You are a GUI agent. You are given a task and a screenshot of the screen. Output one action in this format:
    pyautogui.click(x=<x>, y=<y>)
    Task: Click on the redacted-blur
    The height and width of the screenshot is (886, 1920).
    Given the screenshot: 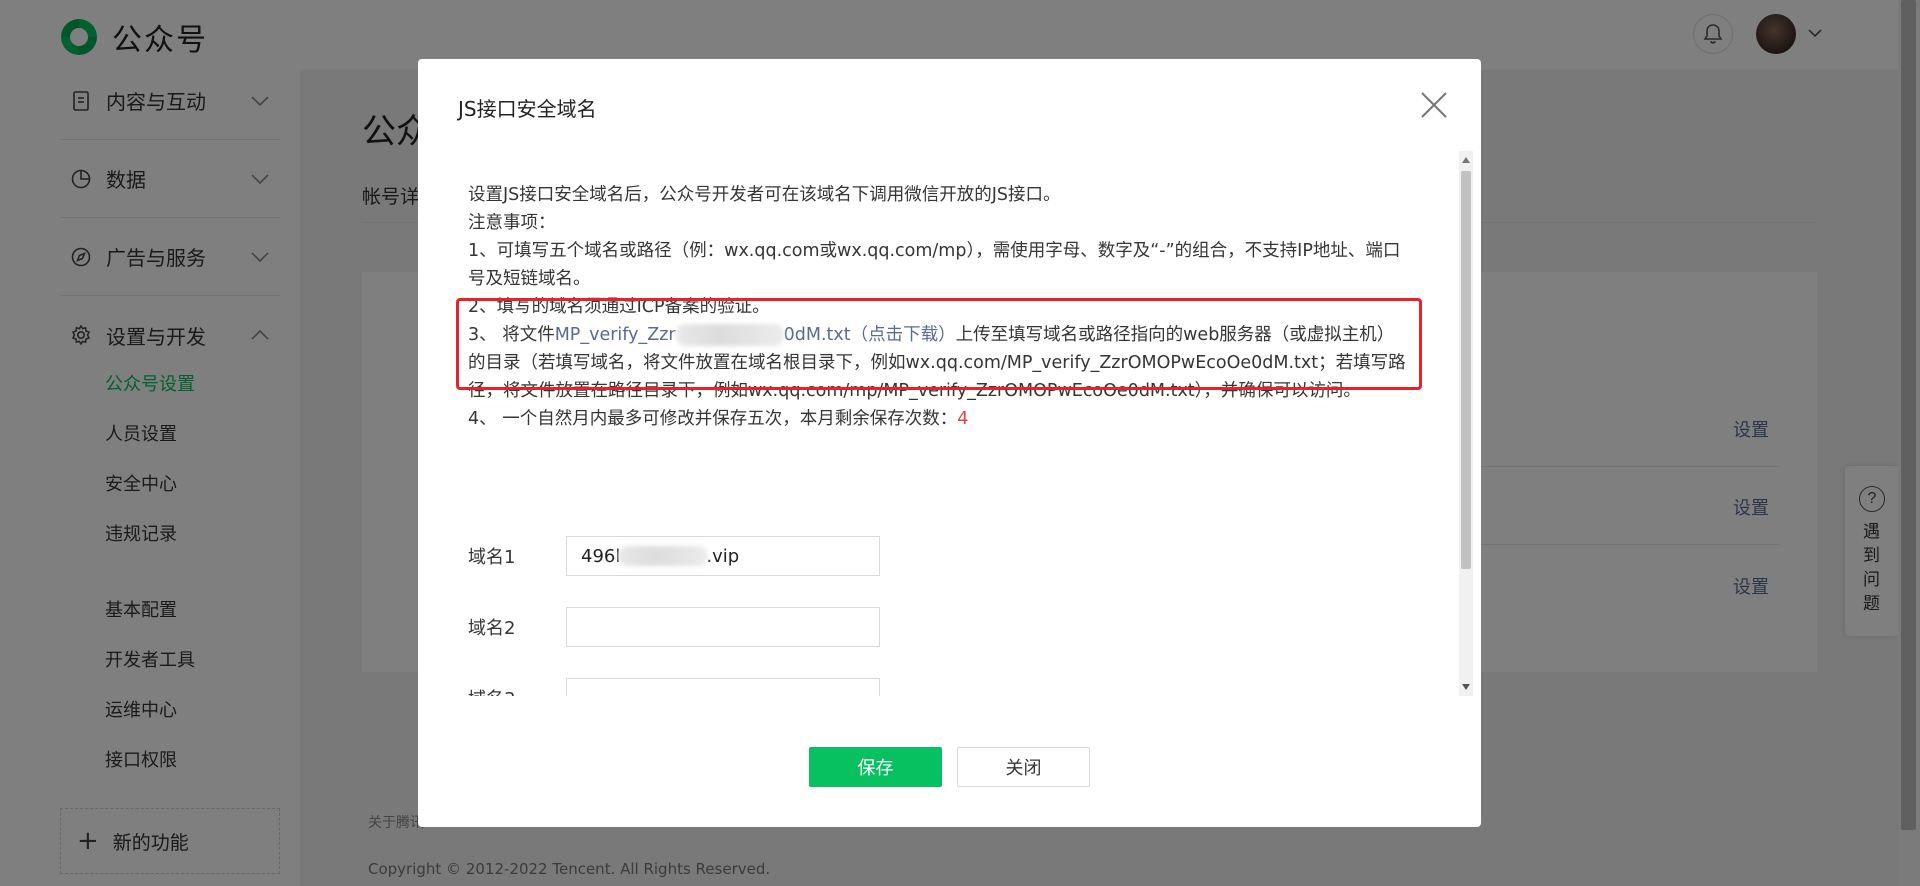 What is the action you would take?
    pyautogui.click(x=663, y=556)
    